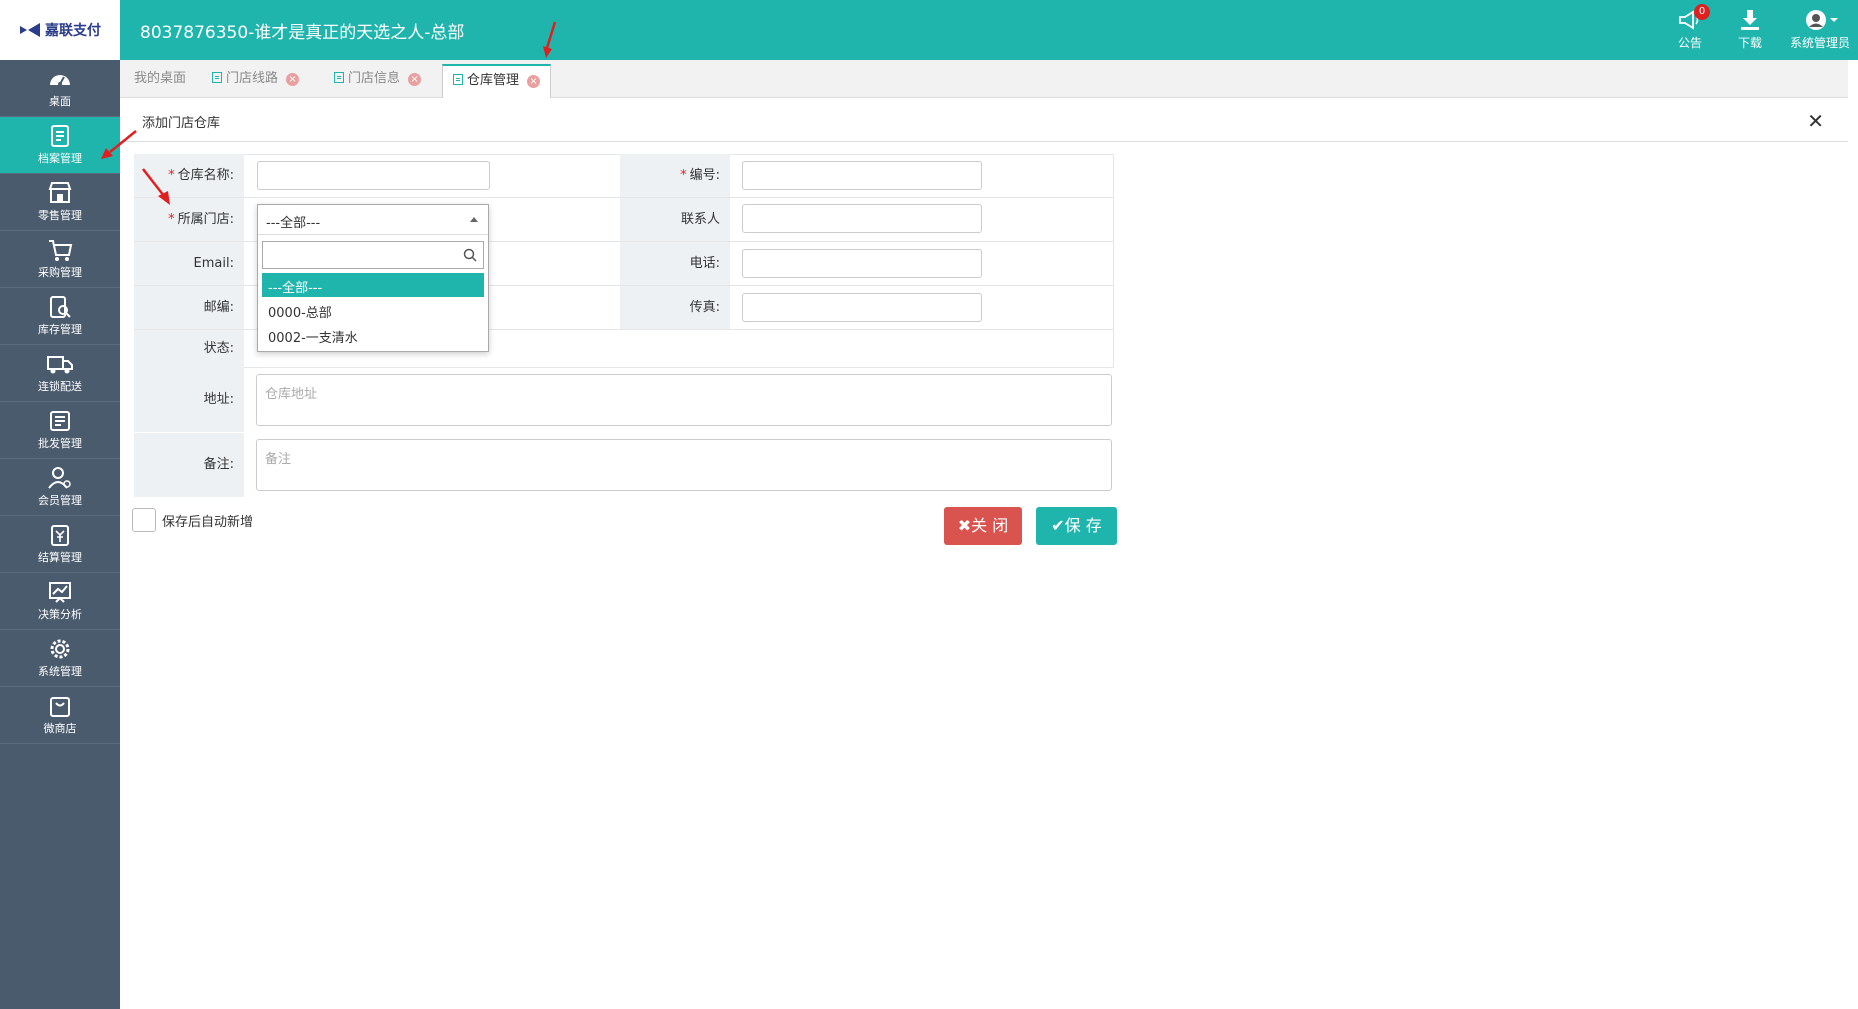 Image resolution: width=1858 pixels, height=1009 pixels. Describe the element at coordinates (983, 526) in the screenshot. I see `close-button: ✖关 闭` at that location.